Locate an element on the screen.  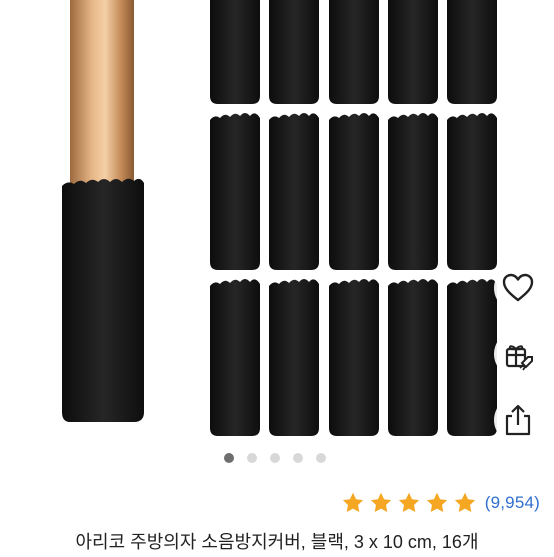
chair-leg is located at coordinates (102, 95).